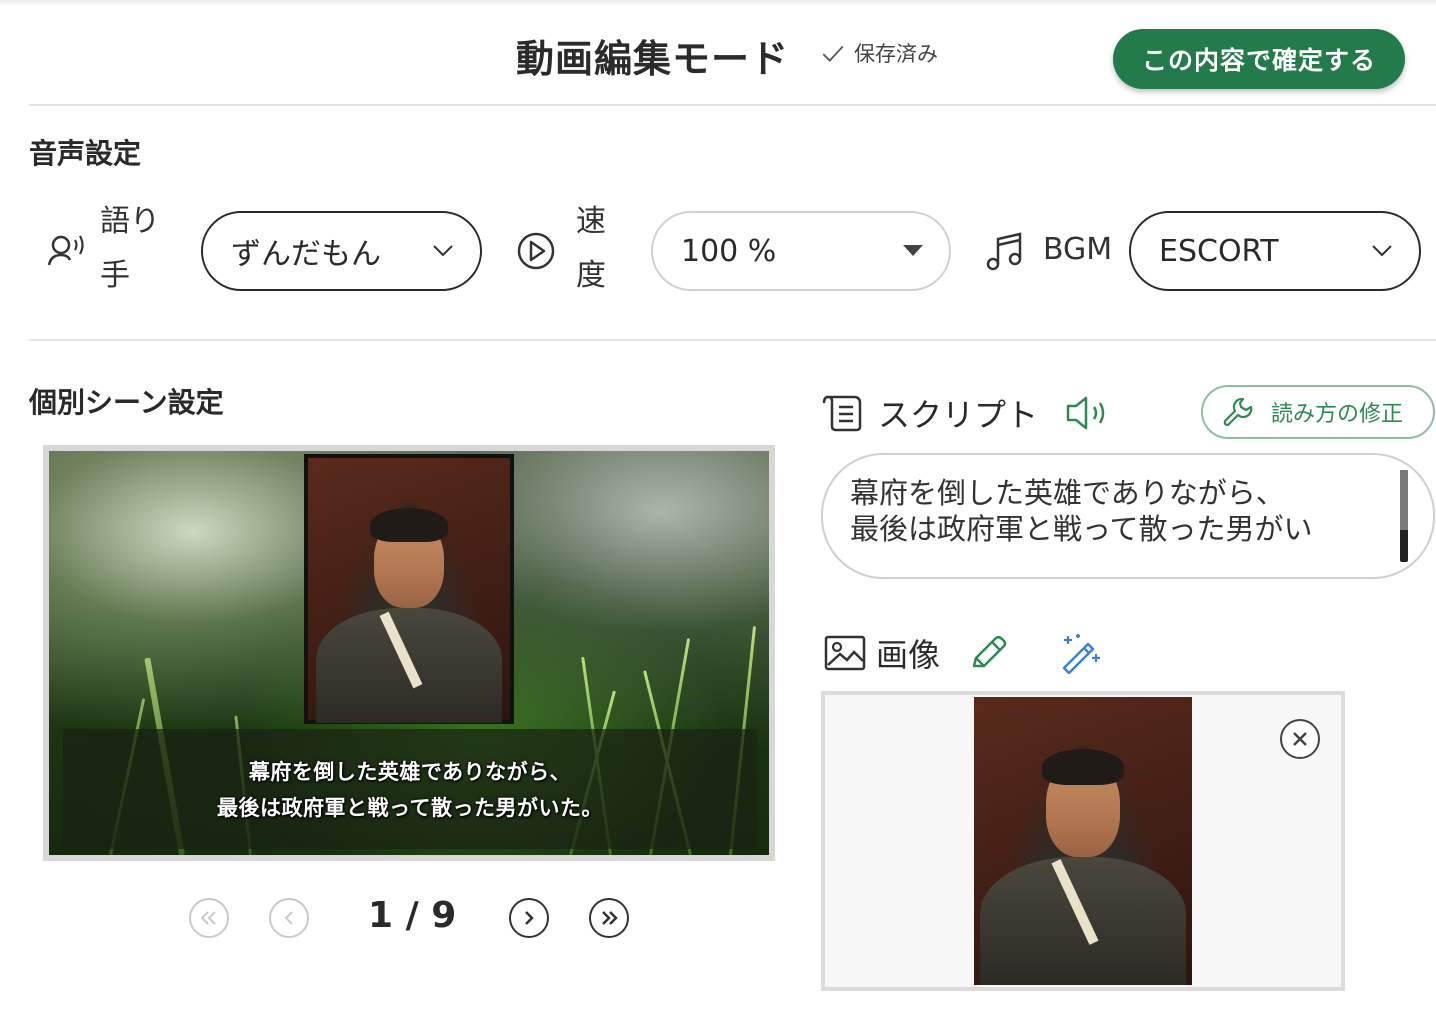 This screenshot has width=1436, height=1016. Describe the element at coordinates (833, 53) in the screenshot. I see `check-icon` at that location.